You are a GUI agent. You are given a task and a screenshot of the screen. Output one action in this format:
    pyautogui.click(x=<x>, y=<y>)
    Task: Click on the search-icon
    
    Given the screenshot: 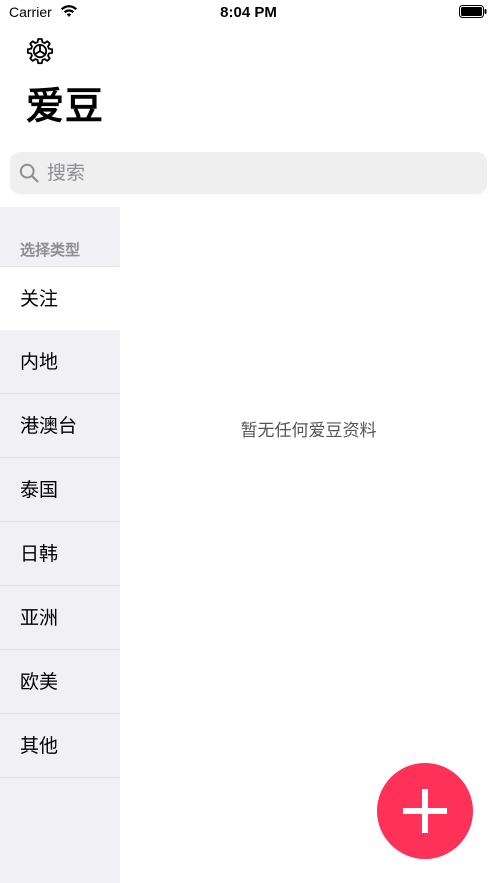 What is the action you would take?
    pyautogui.click(x=29, y=173)
    